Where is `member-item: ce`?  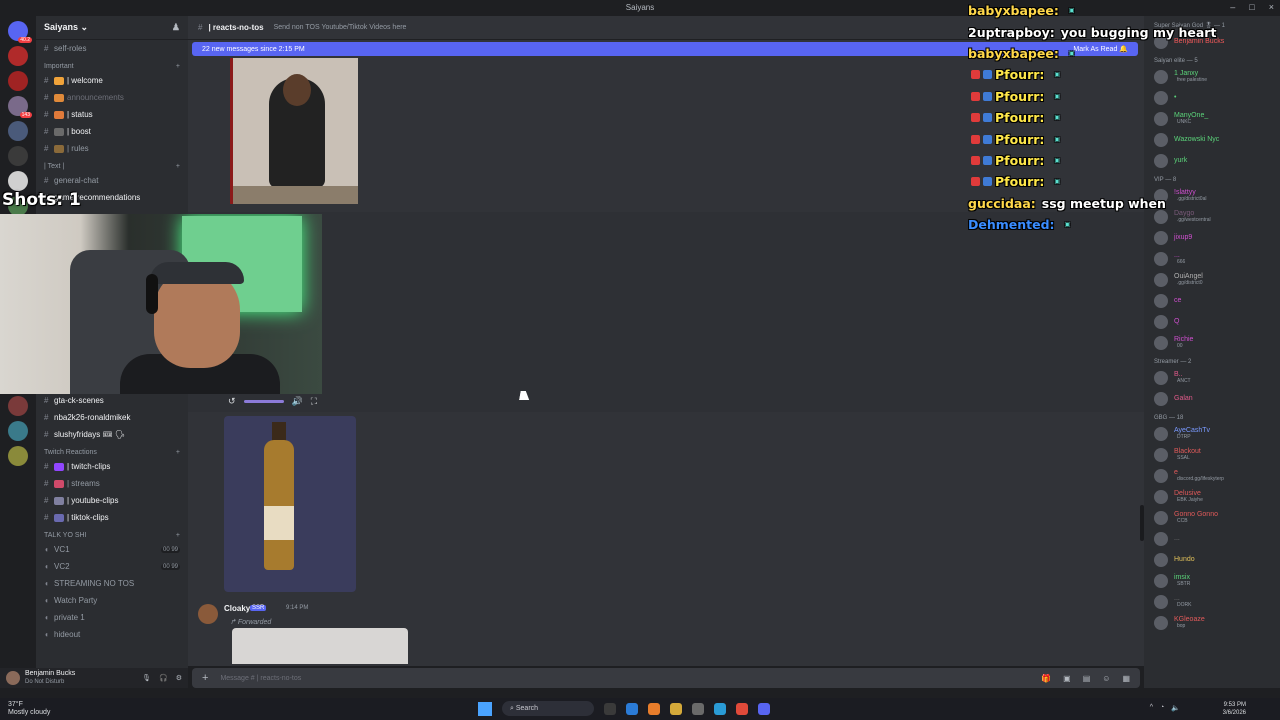
member-item: ce is located at coordinates (1212, 300).